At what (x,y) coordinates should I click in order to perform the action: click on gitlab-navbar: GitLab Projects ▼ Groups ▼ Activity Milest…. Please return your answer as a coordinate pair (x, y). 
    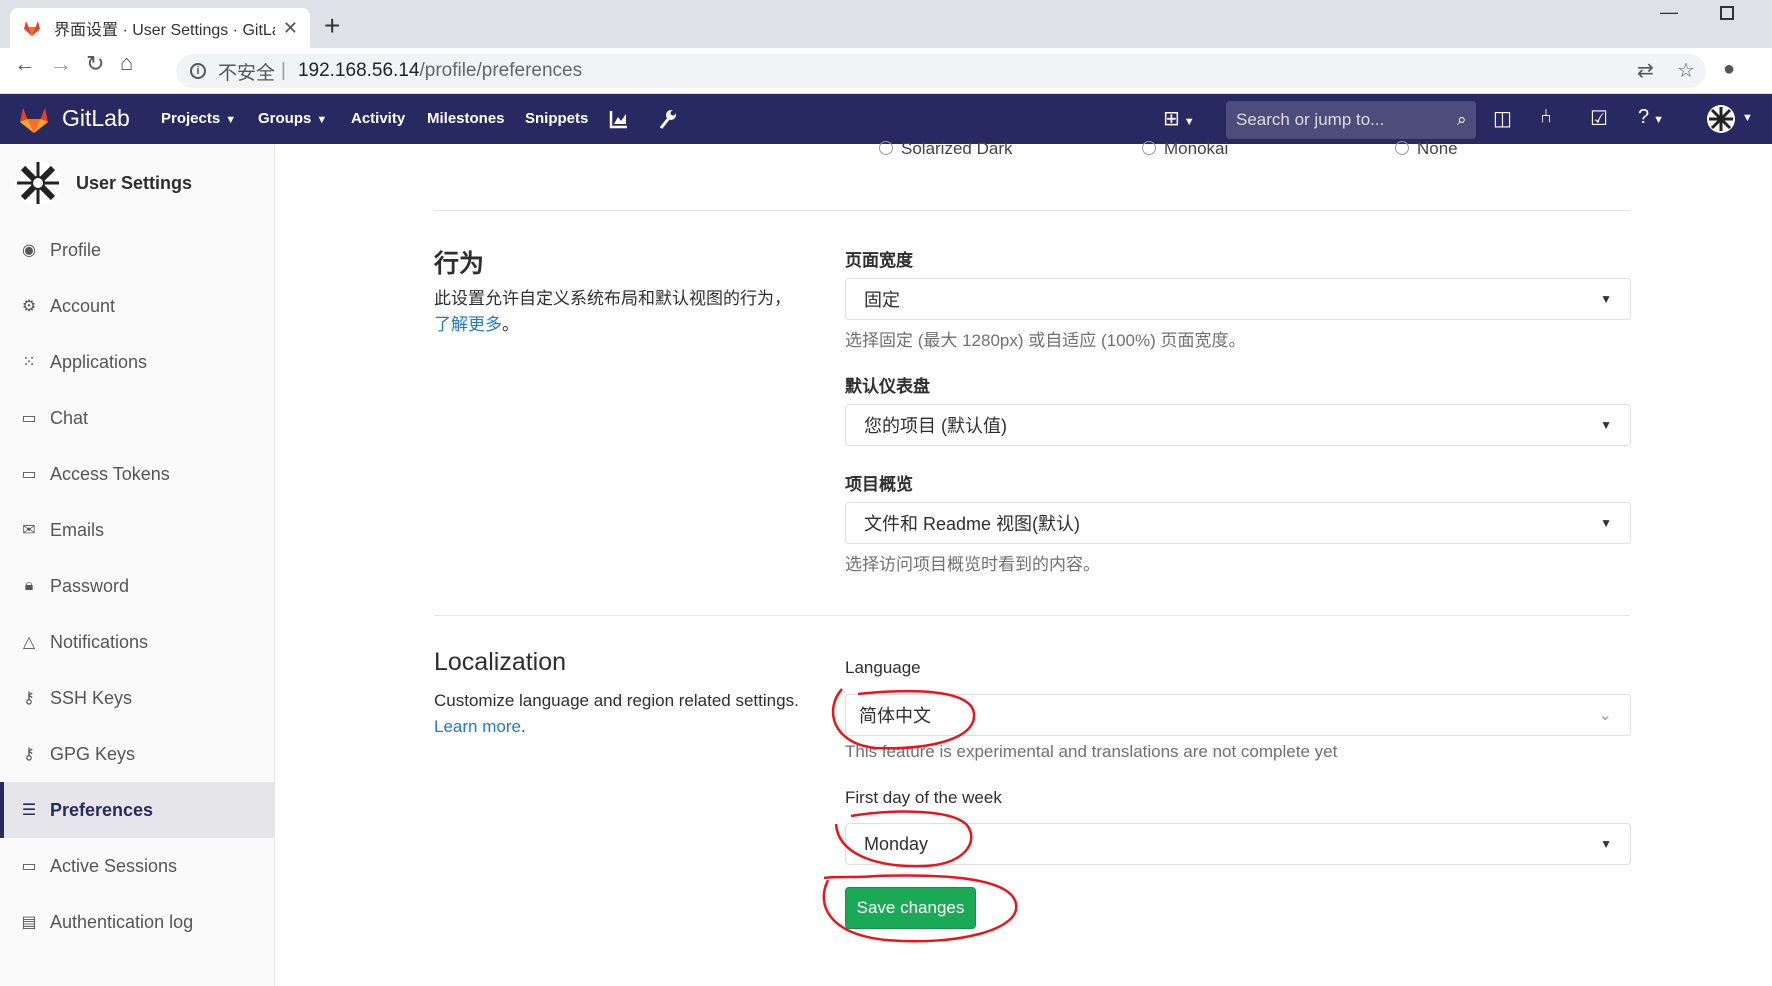
    Looking at the image, I should click on (886, 119).